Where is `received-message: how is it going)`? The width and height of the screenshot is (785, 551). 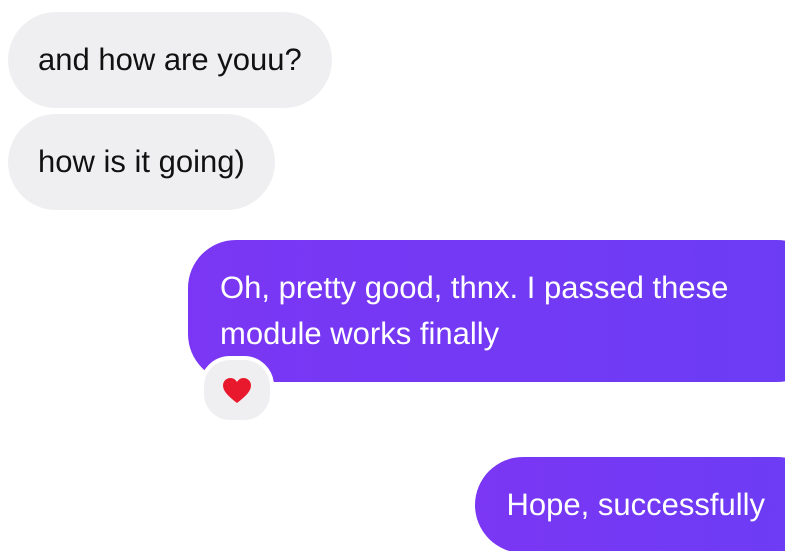 received-message: how is it going) is located at coordinates (141, 162).